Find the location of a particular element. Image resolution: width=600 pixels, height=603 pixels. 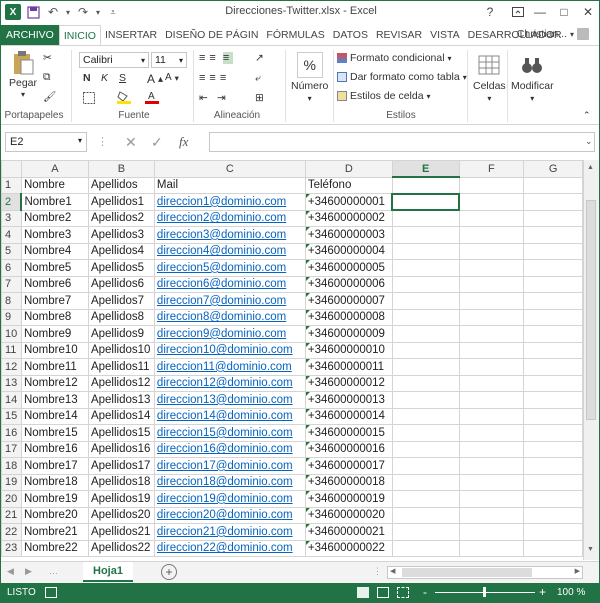

cell-a: Nombre11 is located at coordinates (54, 367).